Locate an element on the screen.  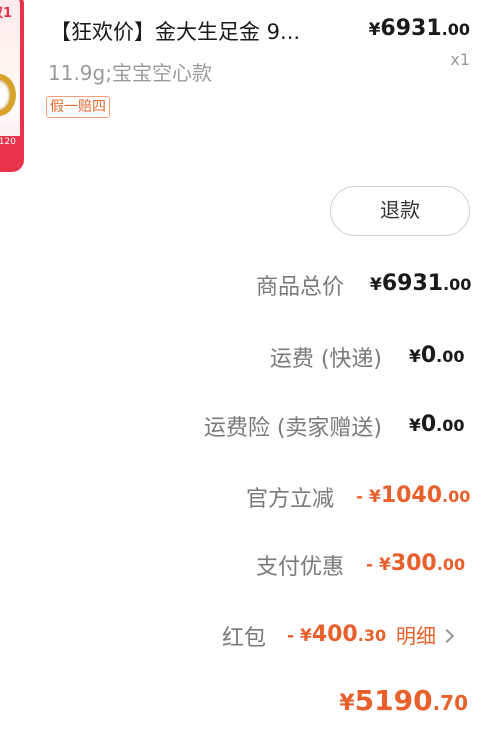
official-discount-label: 官方立减 is located at coordinates (289, 499).